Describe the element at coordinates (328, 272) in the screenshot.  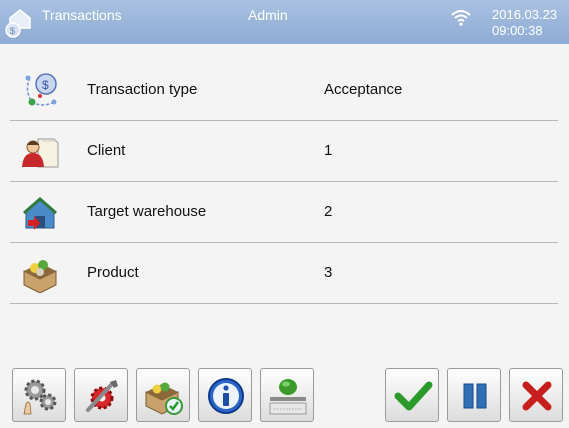
I see `row-value: 3` at that location.